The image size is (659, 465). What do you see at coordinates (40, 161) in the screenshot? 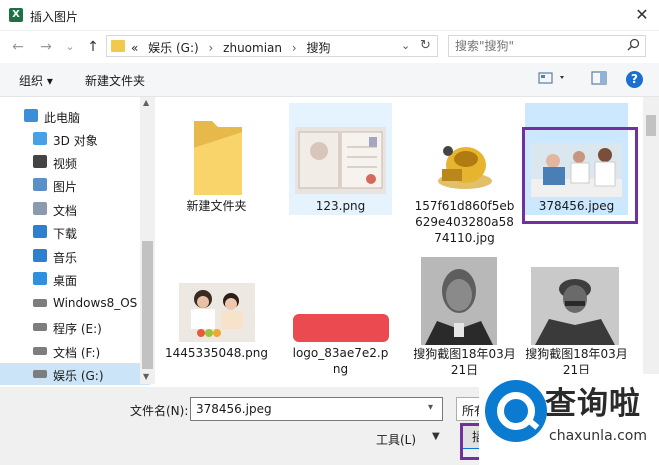
I see `video-icon` at bounding box center [40, 161].